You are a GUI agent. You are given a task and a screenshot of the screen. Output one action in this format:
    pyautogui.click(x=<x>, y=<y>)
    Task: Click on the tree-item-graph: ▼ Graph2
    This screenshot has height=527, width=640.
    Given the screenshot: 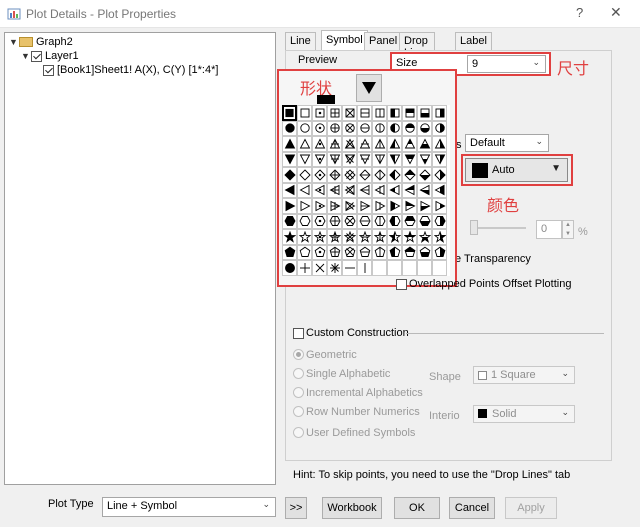 What is the action you would take?
    pyautogui.click(x=41, y=43)
    